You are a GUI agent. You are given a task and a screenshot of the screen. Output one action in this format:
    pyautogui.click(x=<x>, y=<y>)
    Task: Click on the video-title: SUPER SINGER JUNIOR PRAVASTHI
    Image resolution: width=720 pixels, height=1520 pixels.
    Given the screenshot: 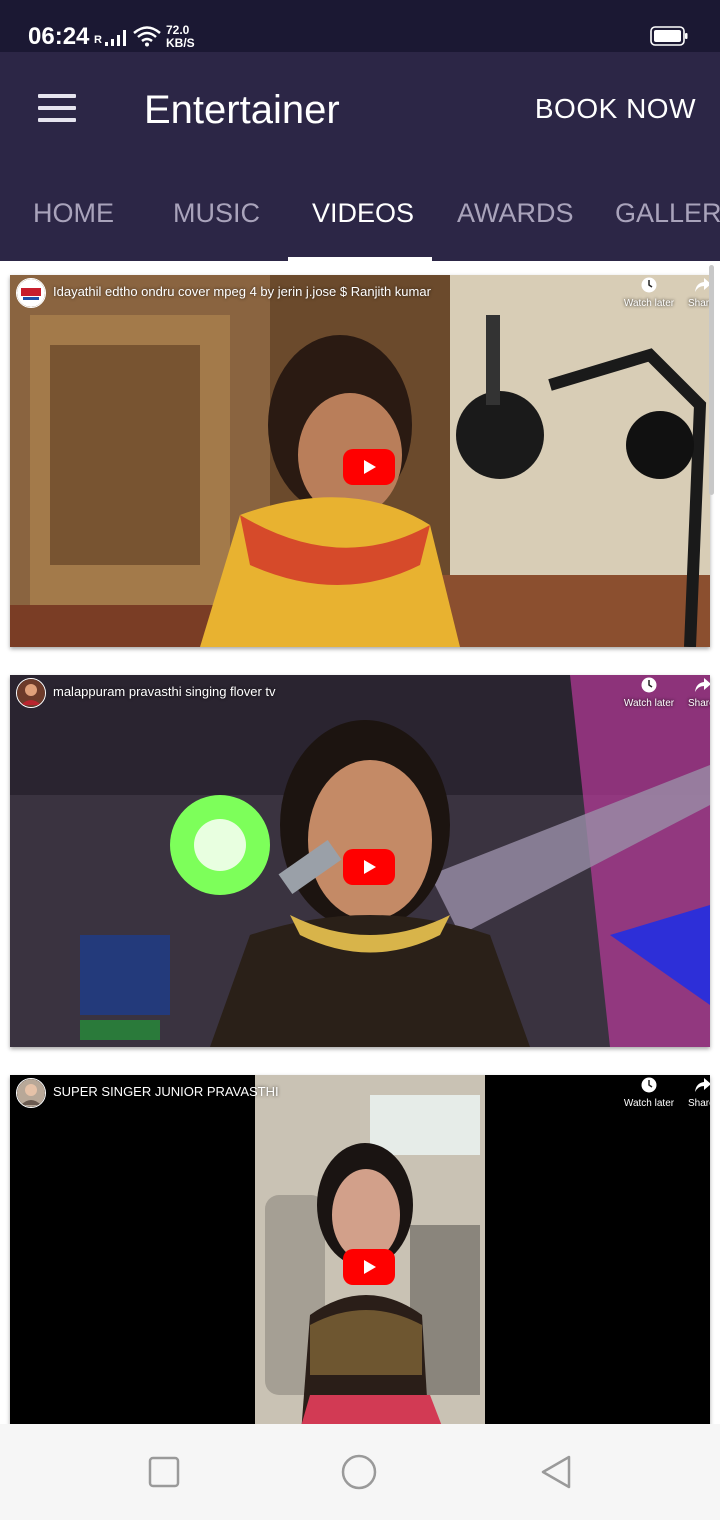 What is the action you would take?
    pyautogui.click(x=166, y=1092)
    